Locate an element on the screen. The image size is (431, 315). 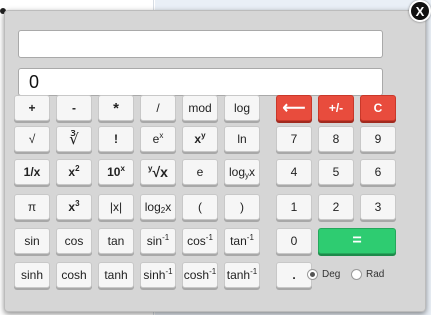
equals-label: = is located at coordinates (357, 240).